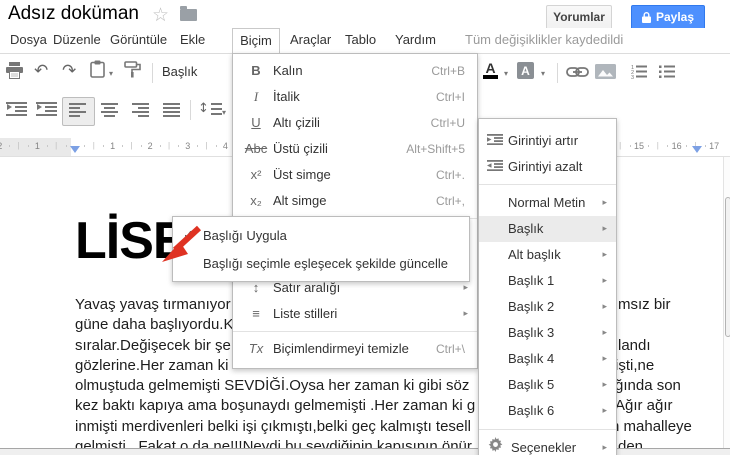 The height and width of the screenshot is (455, 730). I want to click on gear-icon, so click(495, 445).